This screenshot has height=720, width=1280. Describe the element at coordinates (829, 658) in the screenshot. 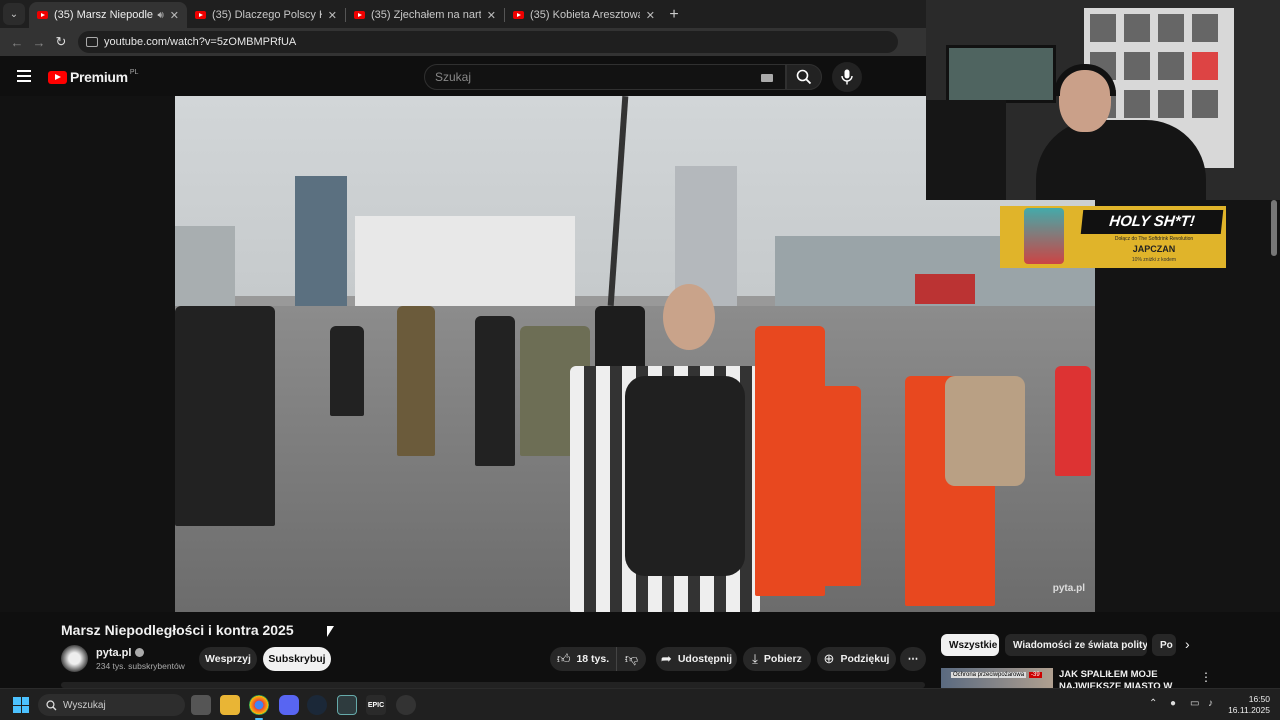

I see `thanks-icon: ⊕` at that location.